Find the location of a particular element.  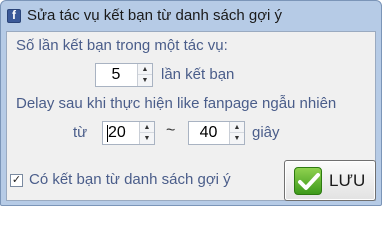

friend-count-label: Số lần kết bạn trong một tác vụ: is located at coordinates (122, 45).